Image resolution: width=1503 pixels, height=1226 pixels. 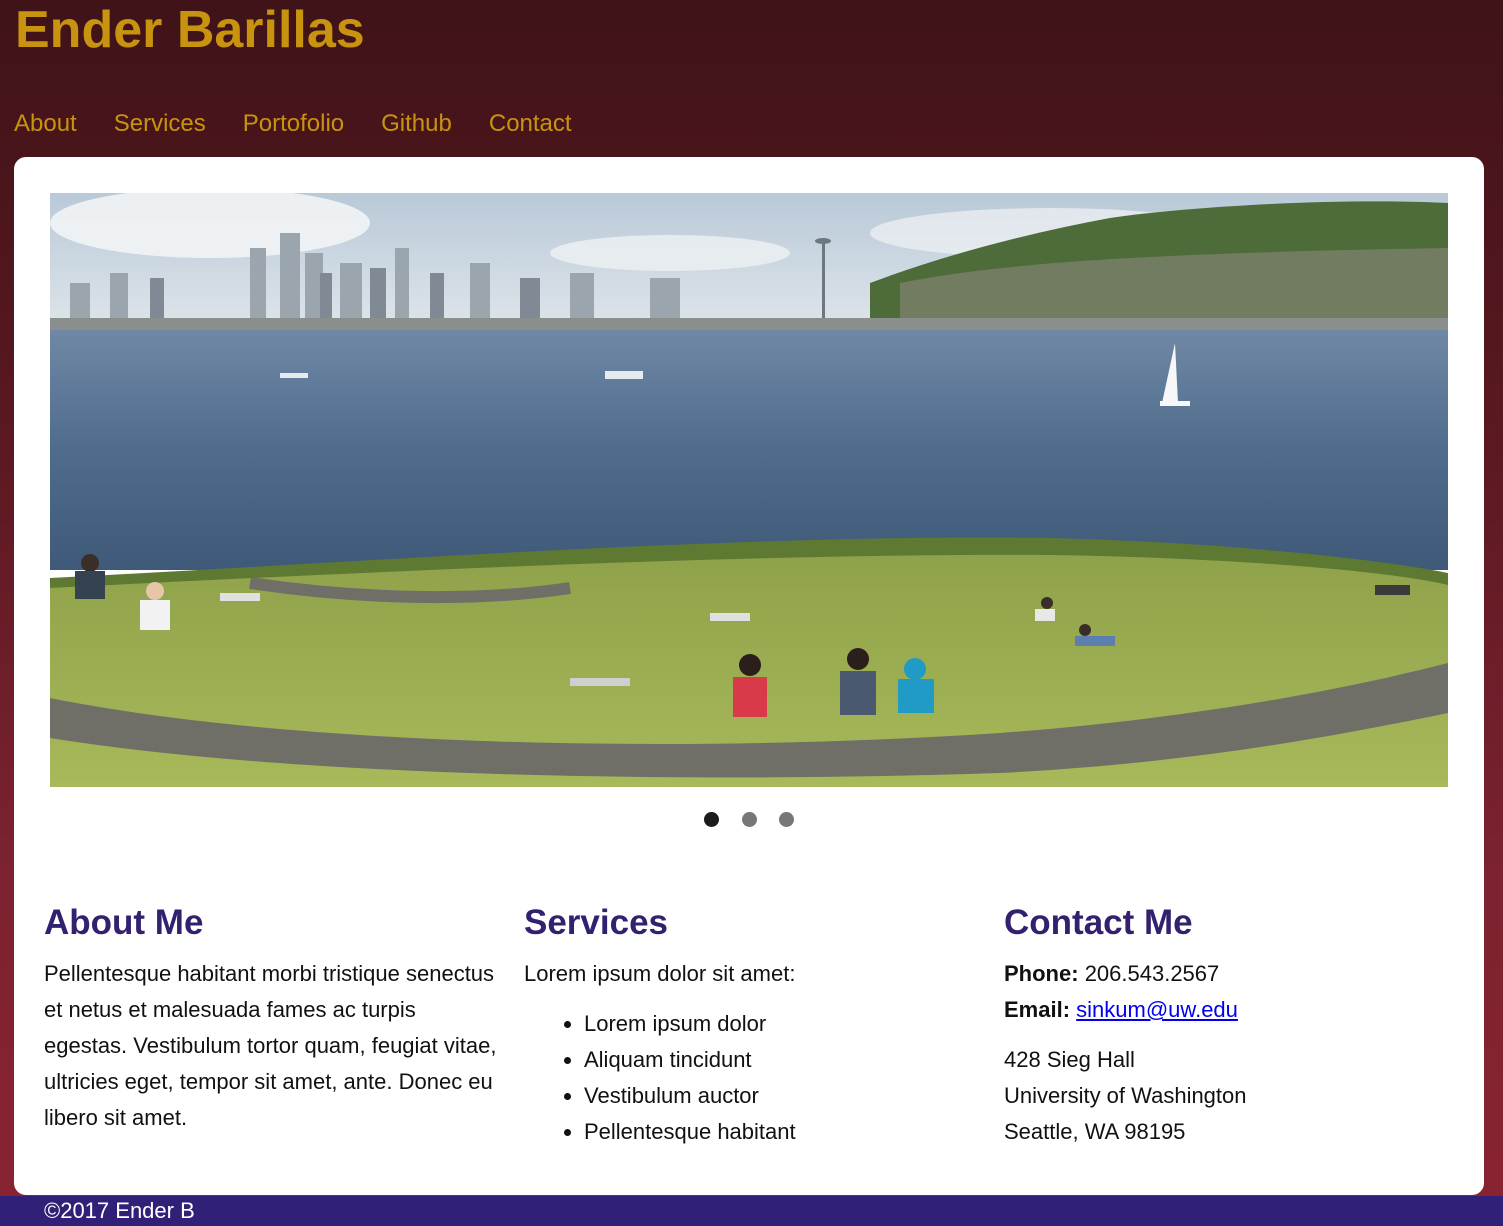 I want to click on email-line: Email: sinkum@uw.edu, so click(x=1234, y=1010).